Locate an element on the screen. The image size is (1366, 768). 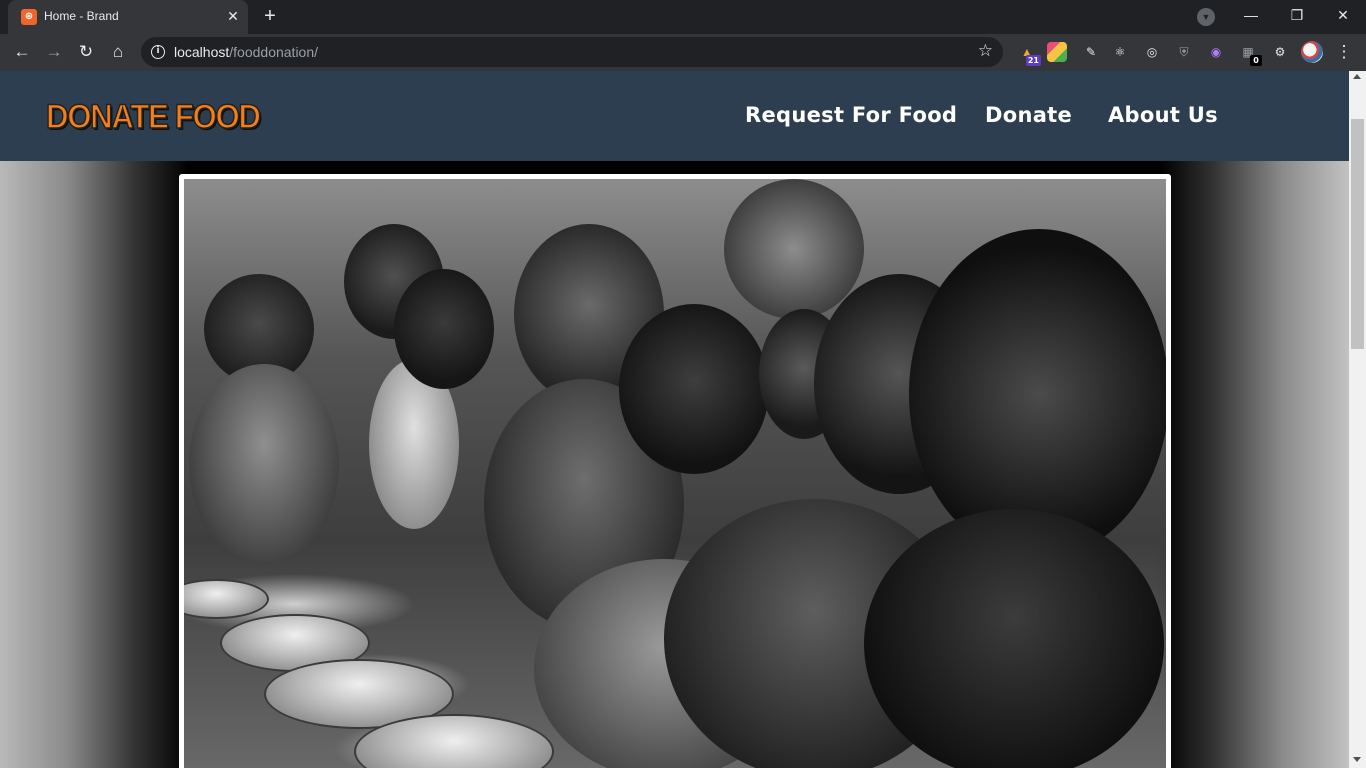
scroll-thumb is located at coordinates (1357, 234).